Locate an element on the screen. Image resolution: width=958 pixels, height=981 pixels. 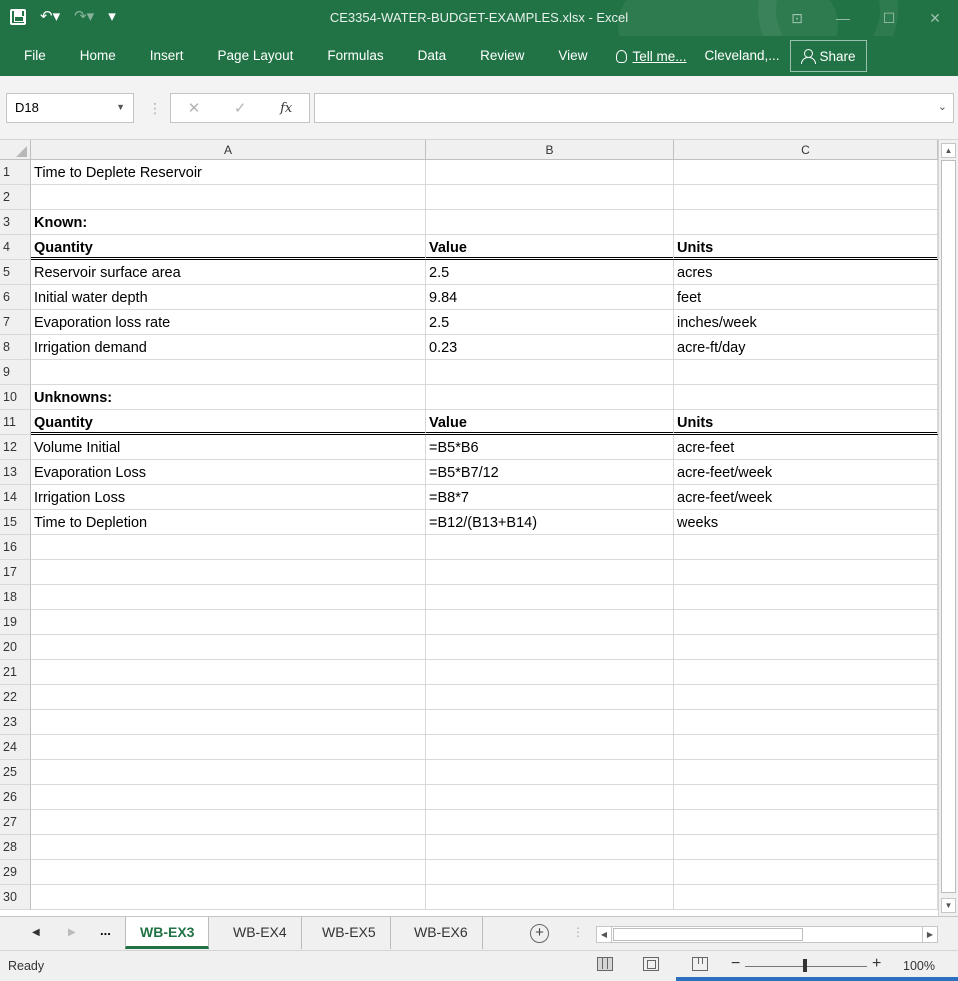
row-header: 27 is located at coordinates (15, 822).